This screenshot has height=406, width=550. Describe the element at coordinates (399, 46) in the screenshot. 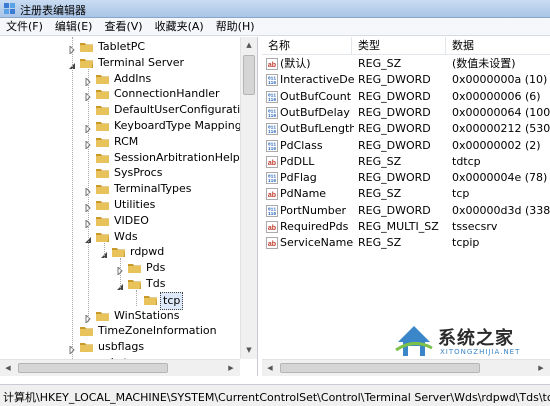

I see `column-type: 类型` at that location.